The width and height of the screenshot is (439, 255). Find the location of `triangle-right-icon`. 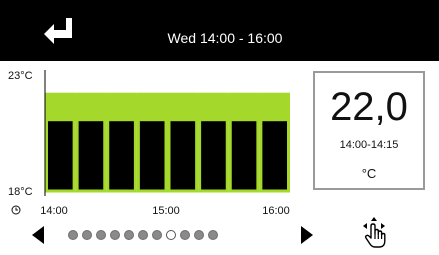

triangle-right-icon is located at coordinates (307, 235).